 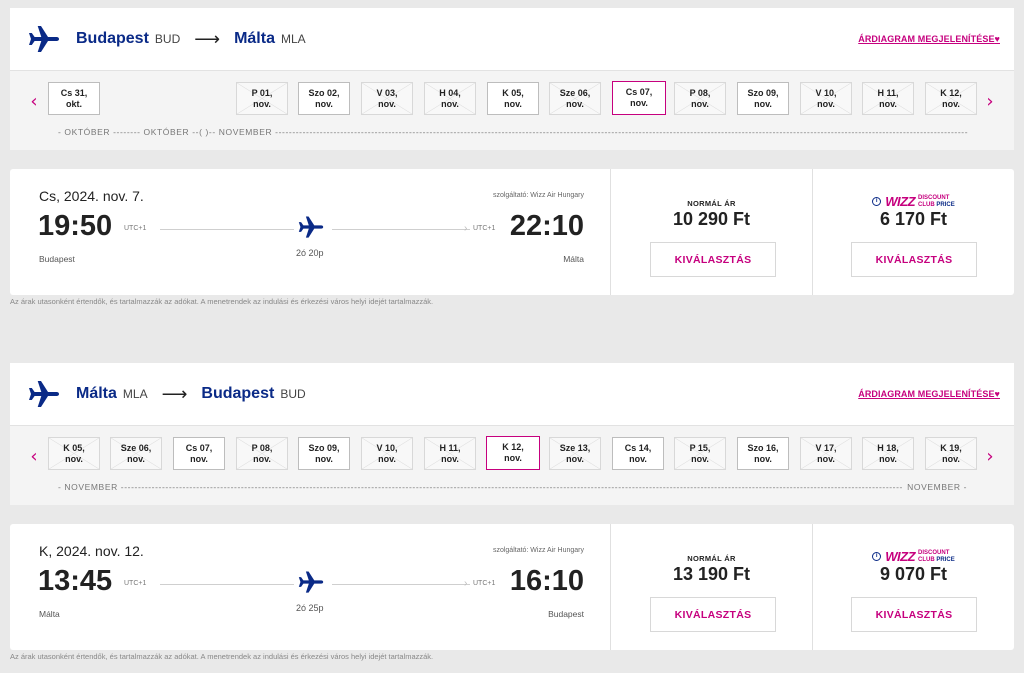 What do you see at coordinates (546, 581) in the screenshot?
I see `arrival-time: 16:10` at bounding box center [546, 581].